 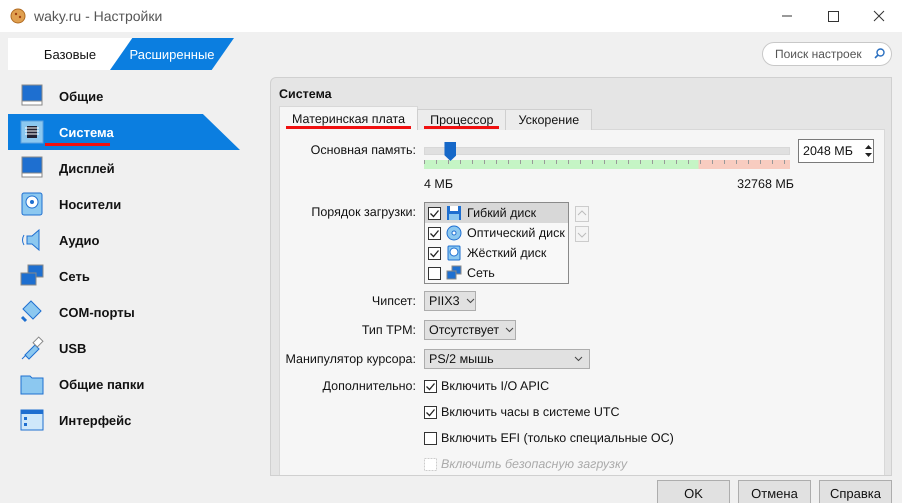 What do you see at coordinates (348, 118) in the screenshot?
I see `tab: Материнская плата` at bounding box center [348, 118].